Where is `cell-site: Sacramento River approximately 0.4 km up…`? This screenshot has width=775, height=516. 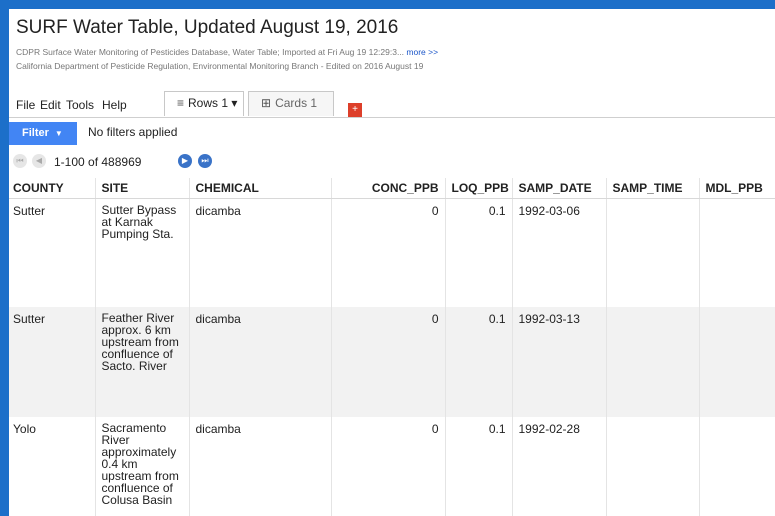
cell-site: Sacramento River approximately 0.4 km up… is located at coordinates (141, 466).